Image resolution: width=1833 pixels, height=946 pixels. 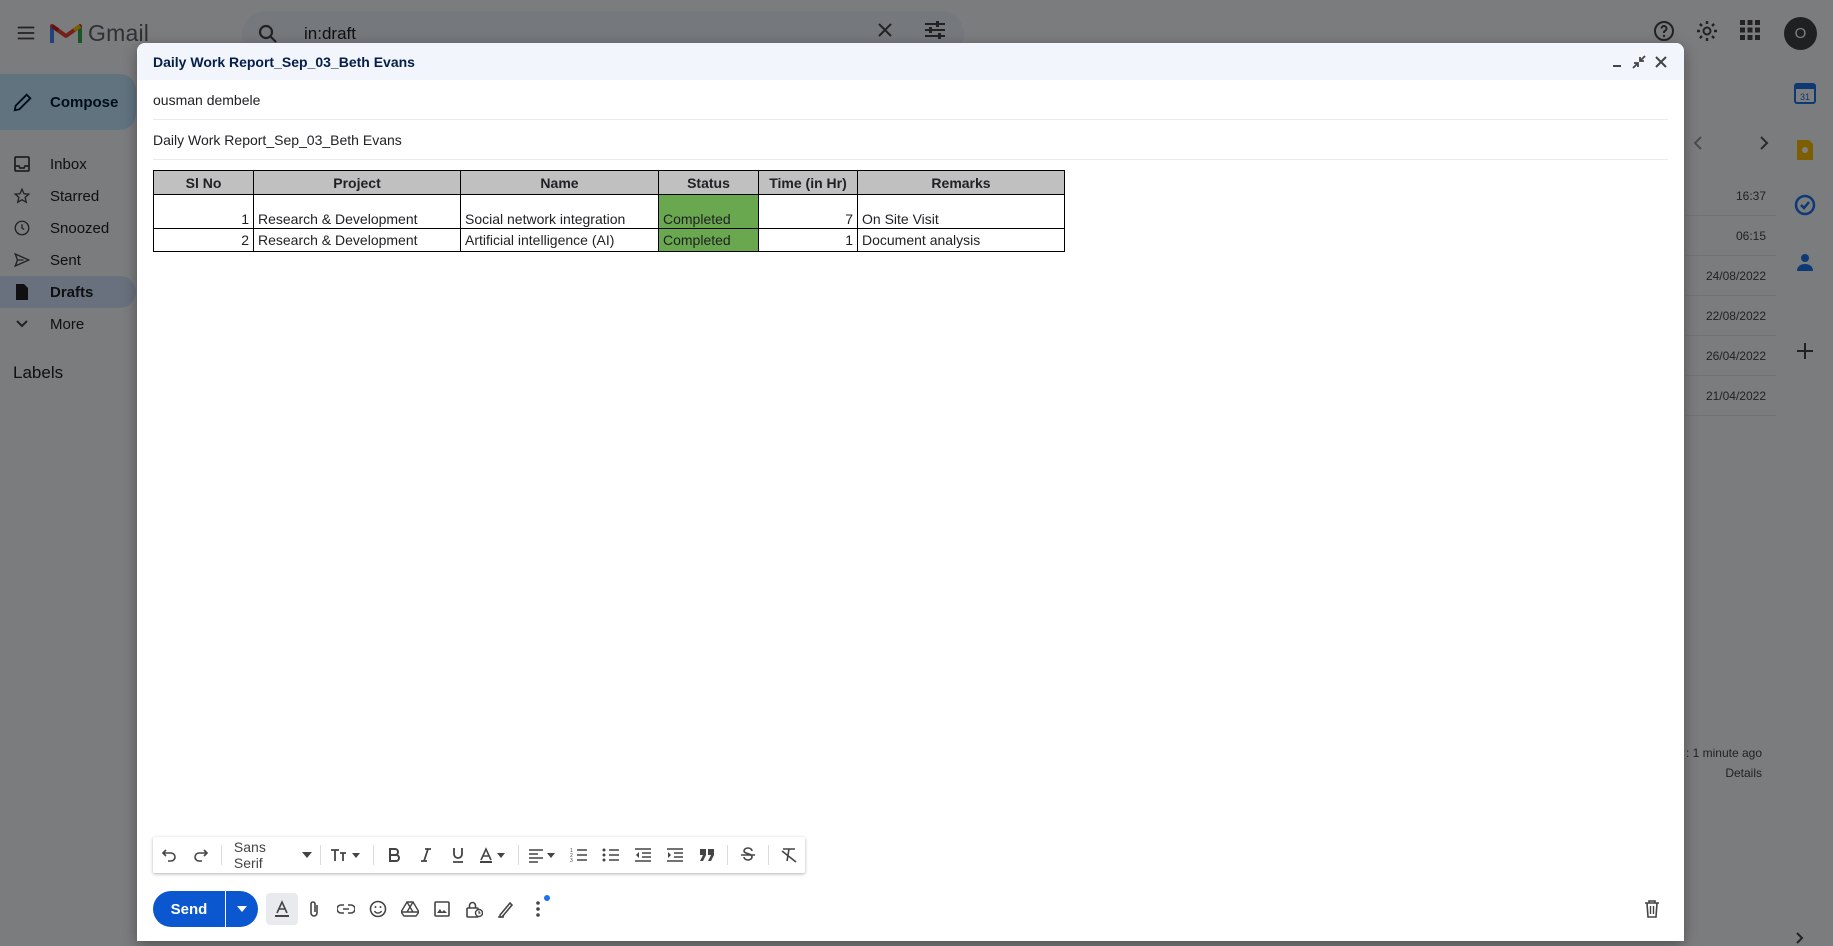 I want to click on underline-icon, so click(x=458, y=855).